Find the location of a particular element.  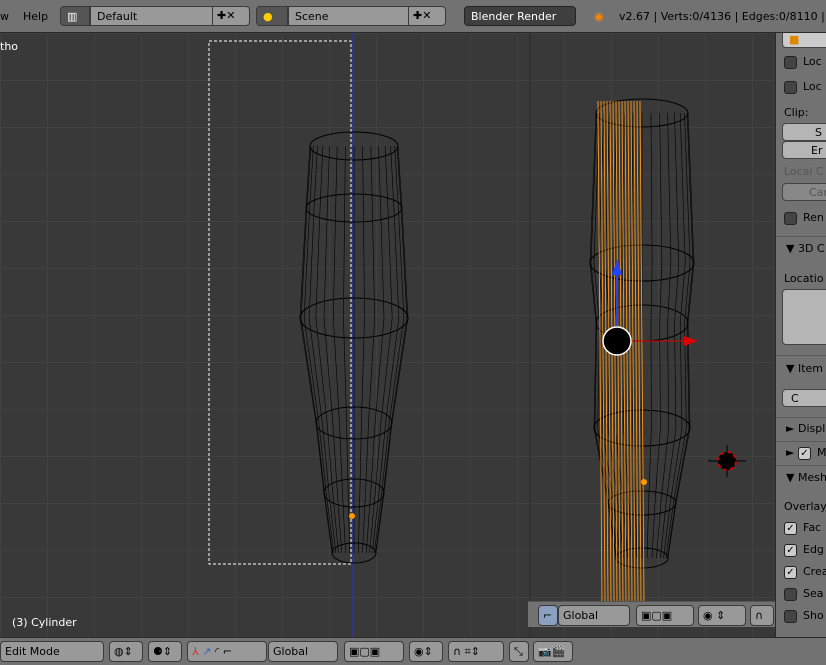

local-camera-label: Local C is located at coordinates (804, 171).